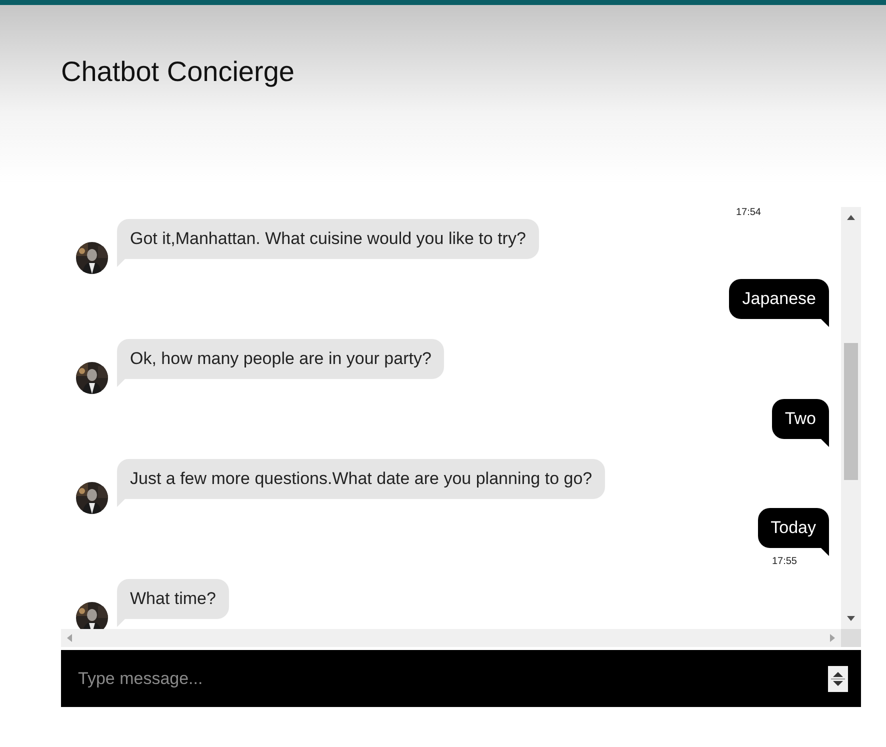 The height and width of the screenshot is (747, 886). Describe the element at coordinates (851, 638) in the screenshot. I see `scrollbar-corner` at that location.